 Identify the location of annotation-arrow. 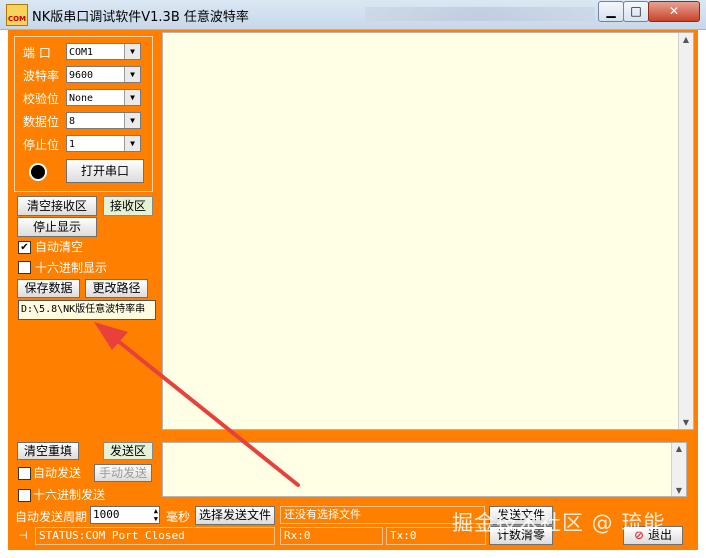
(197, 404).